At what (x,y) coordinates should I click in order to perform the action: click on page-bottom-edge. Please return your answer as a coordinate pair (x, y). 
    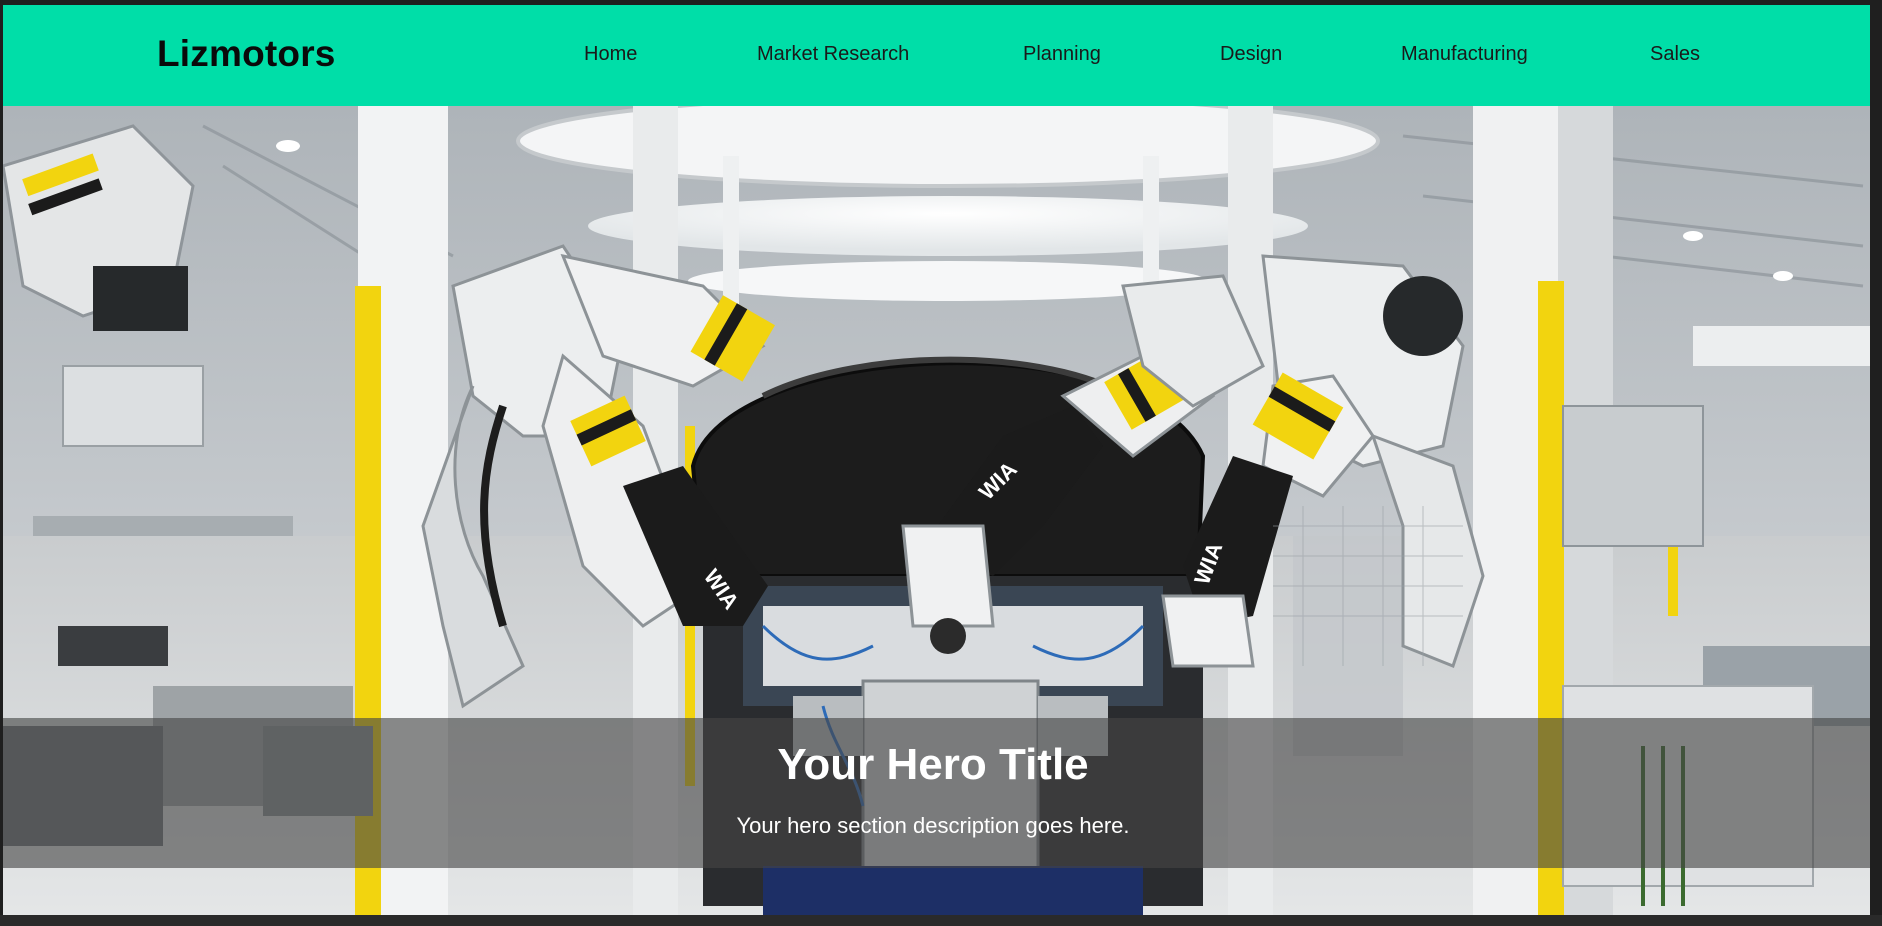
    Looking at the image, I should click on (941, 920).